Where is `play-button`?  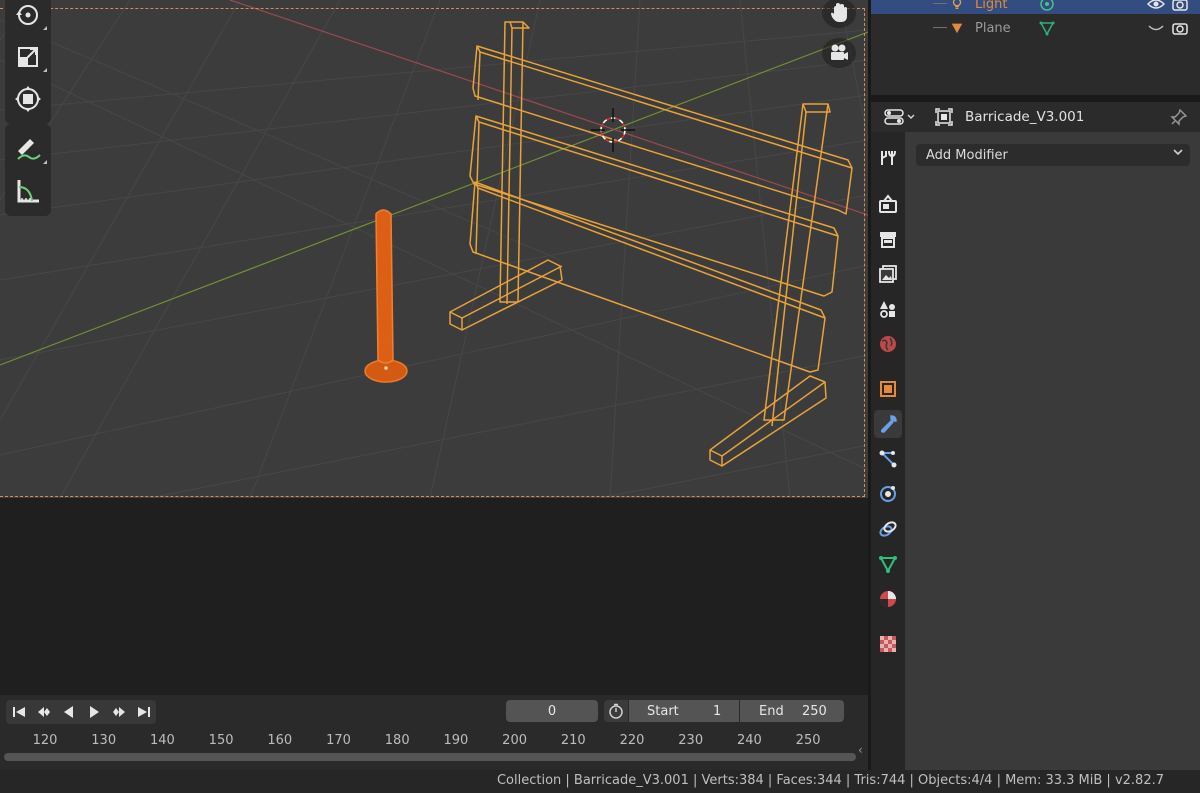
play-button is located at coordinates (93, 712).